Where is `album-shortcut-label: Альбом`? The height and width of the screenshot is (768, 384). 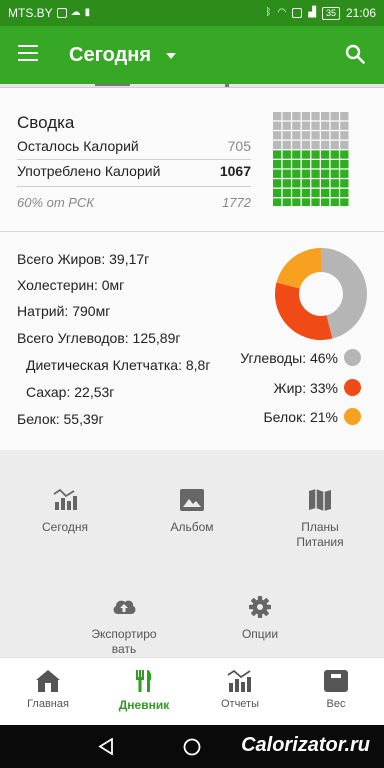
album-shortcut-label: Альбом is located at coordinates (192, 527).